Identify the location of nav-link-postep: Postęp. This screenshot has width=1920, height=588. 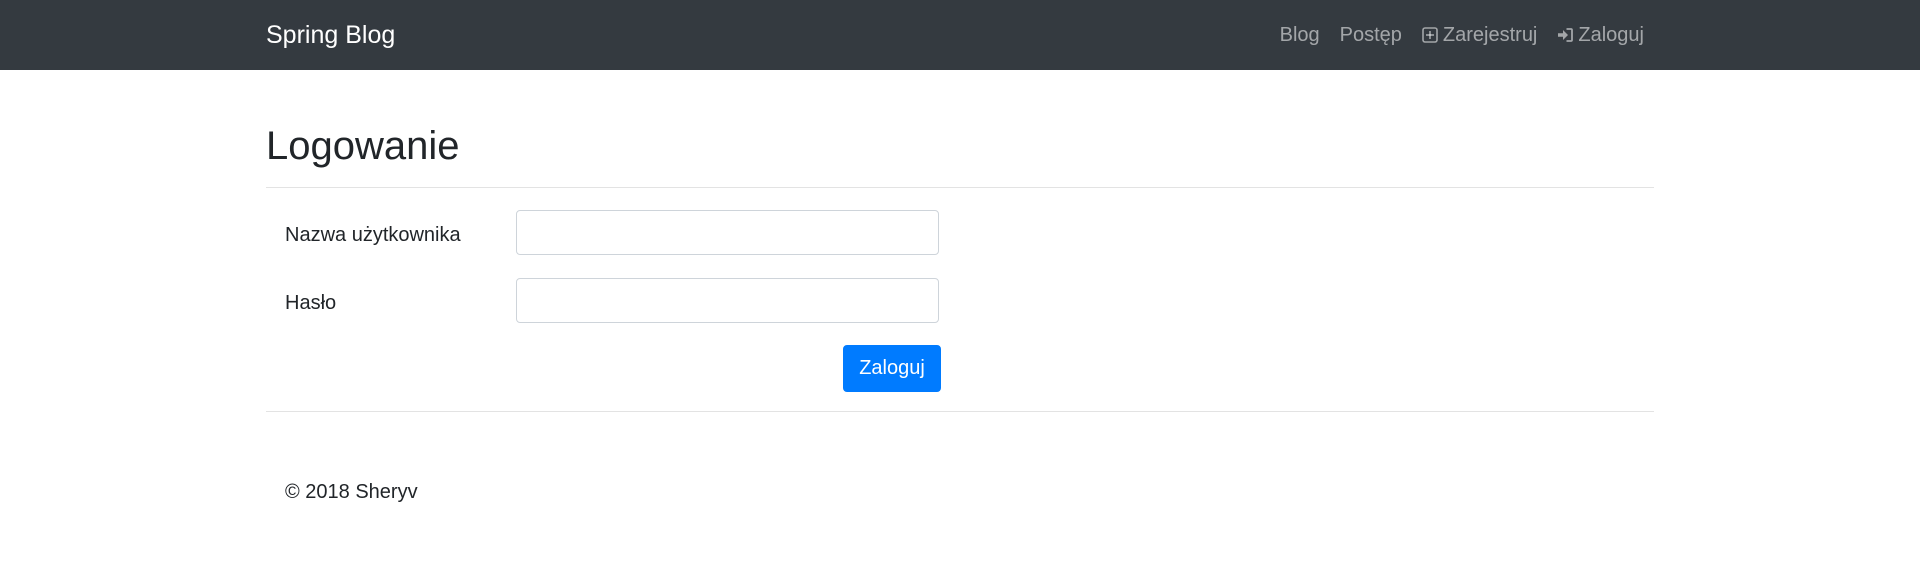
(1371, 35).